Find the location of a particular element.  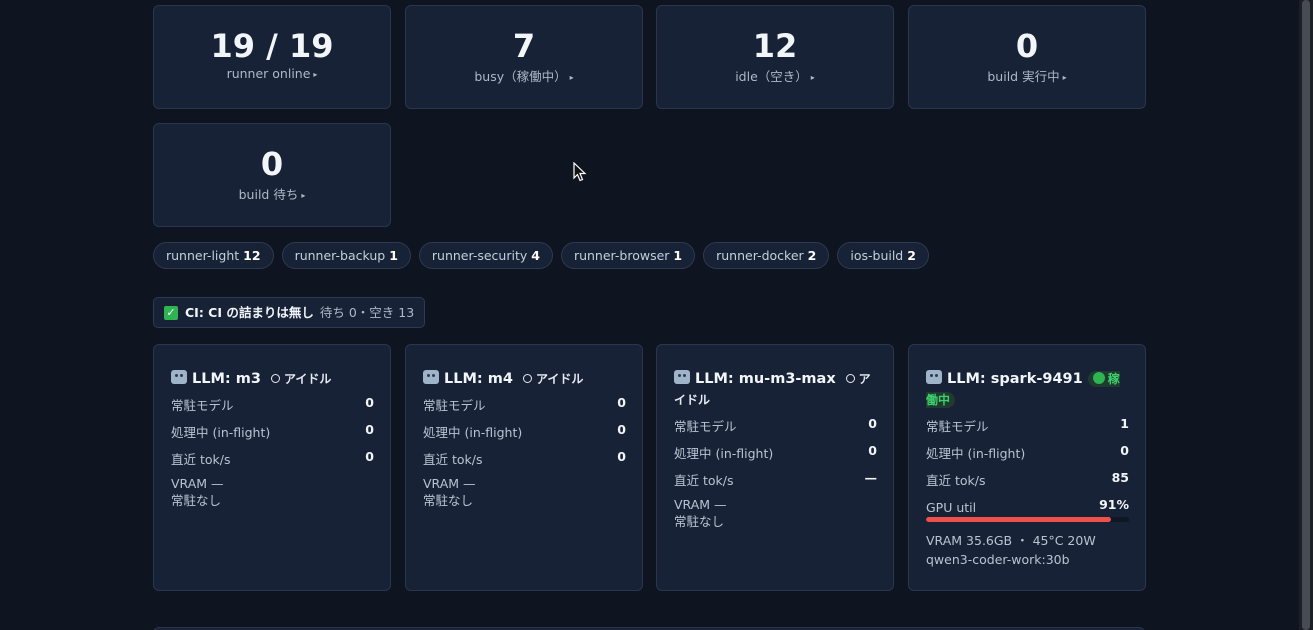

chip-label: runner-backup is located at coordinates (340, 255).